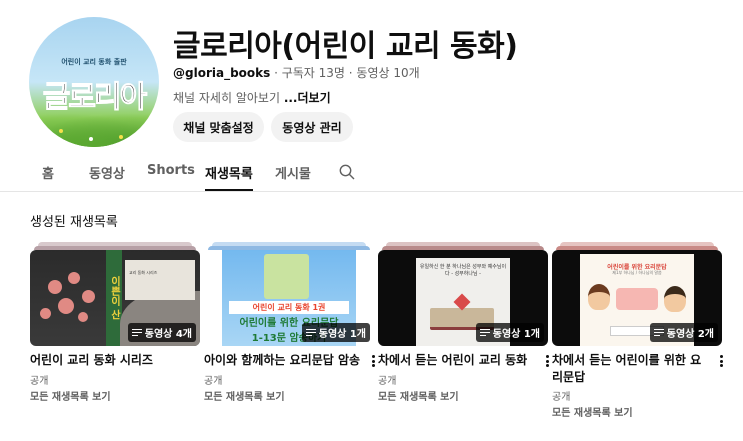 The width and height of the screenshot is (743, 441). I want to click on thumb-panel: 교리 동화 시리즈, so click(160, 280).